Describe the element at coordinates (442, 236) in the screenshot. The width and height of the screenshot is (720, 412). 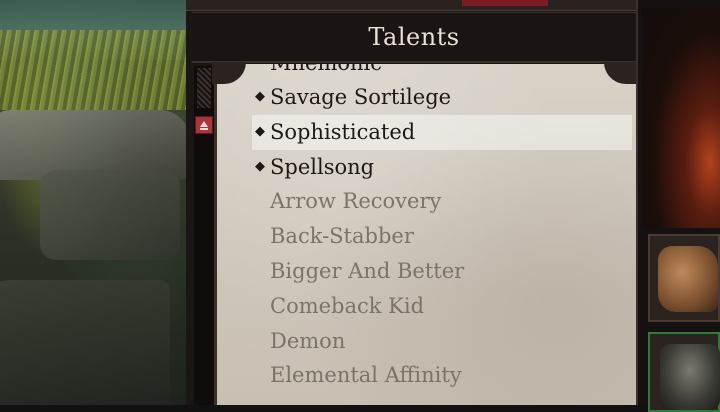
I see `talent-item: Back-Stabber` at that location.